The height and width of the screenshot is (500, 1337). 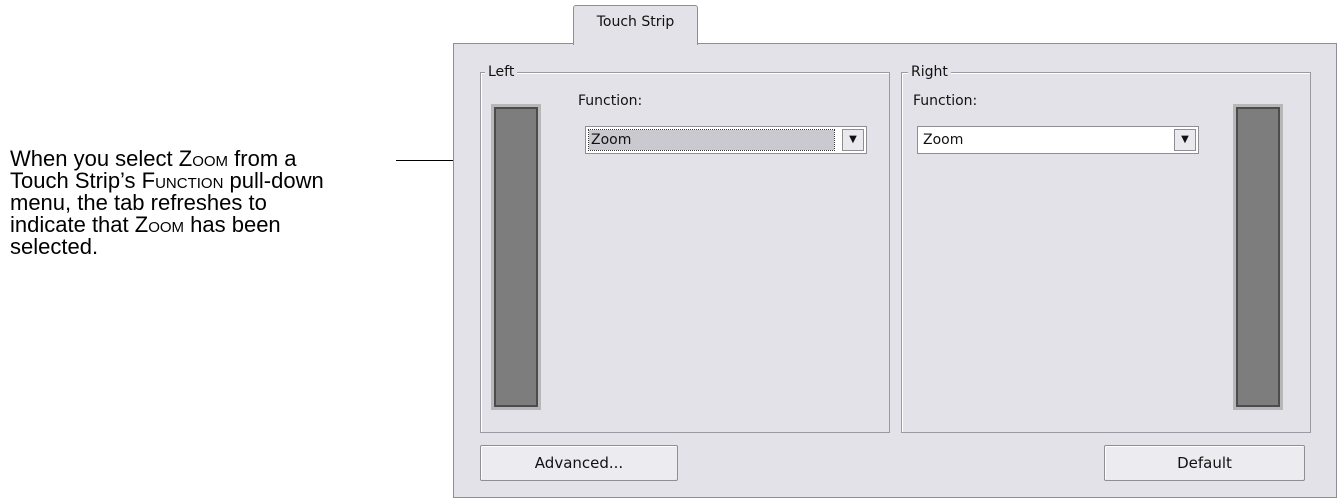 I want to click on left-function-dropdown: Zoom ▼, so click(x=726, y=140).